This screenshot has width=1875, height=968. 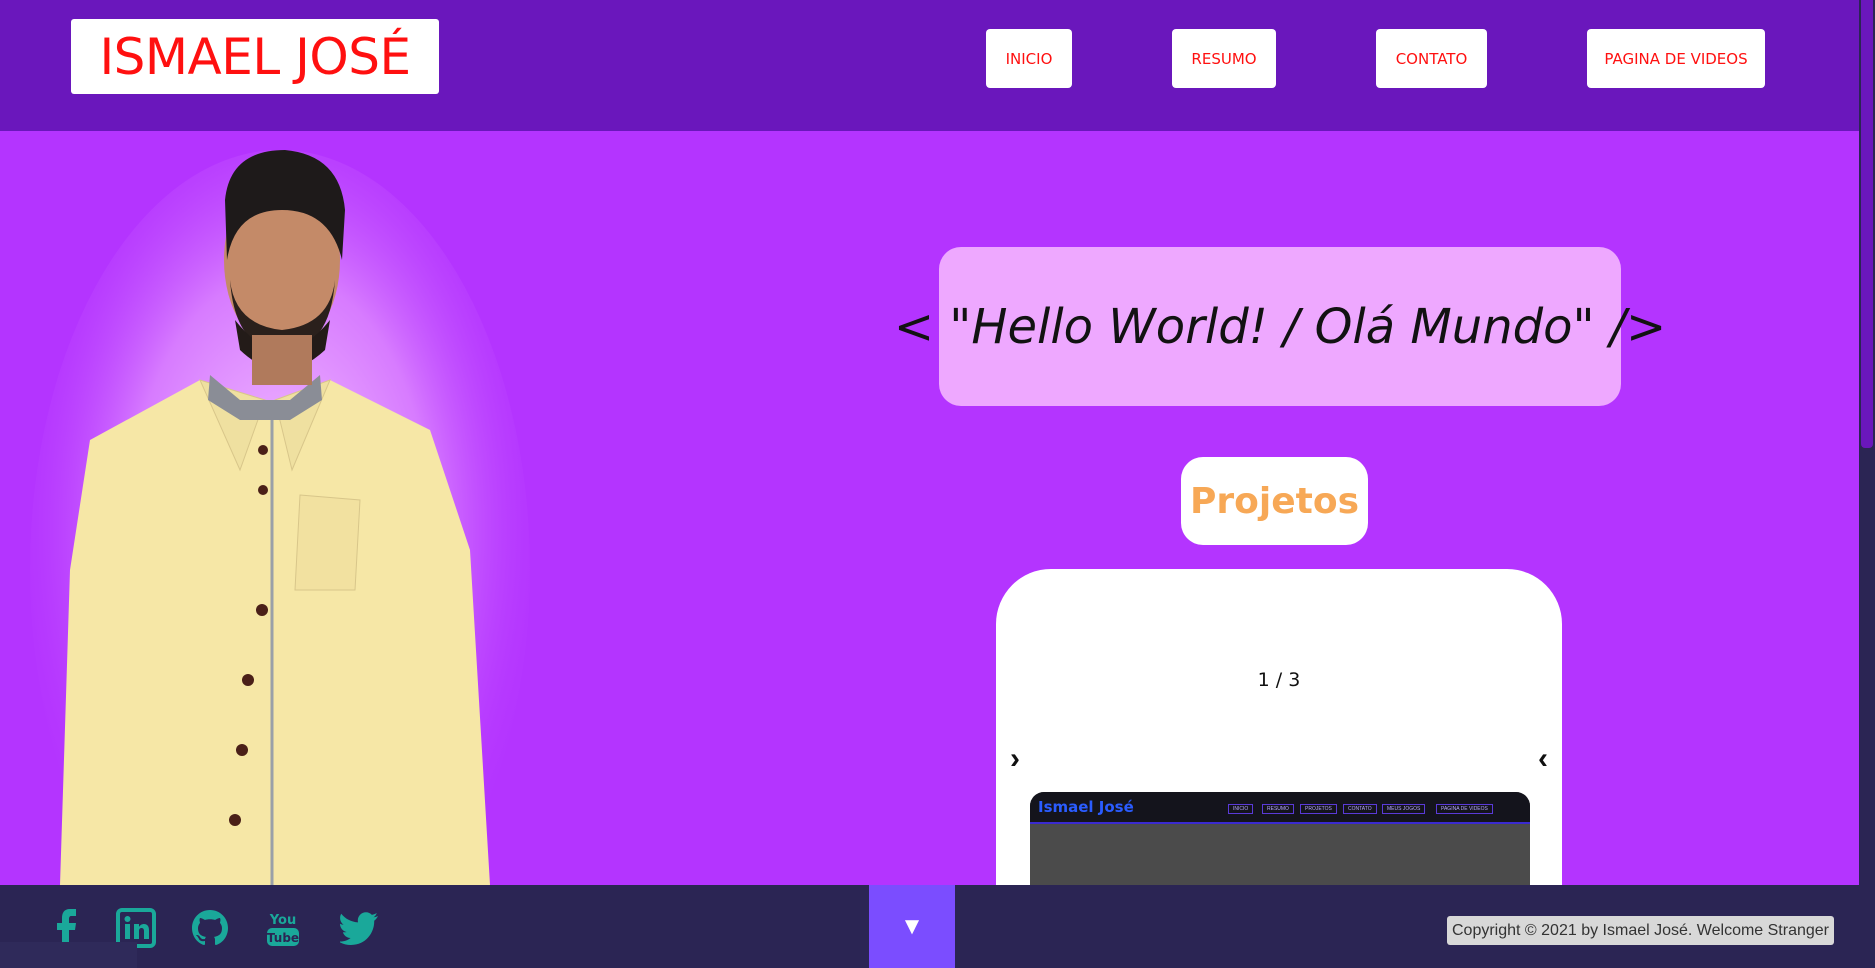 I want to click on youtube-icon: You Tube, so click(x=283, y=928).